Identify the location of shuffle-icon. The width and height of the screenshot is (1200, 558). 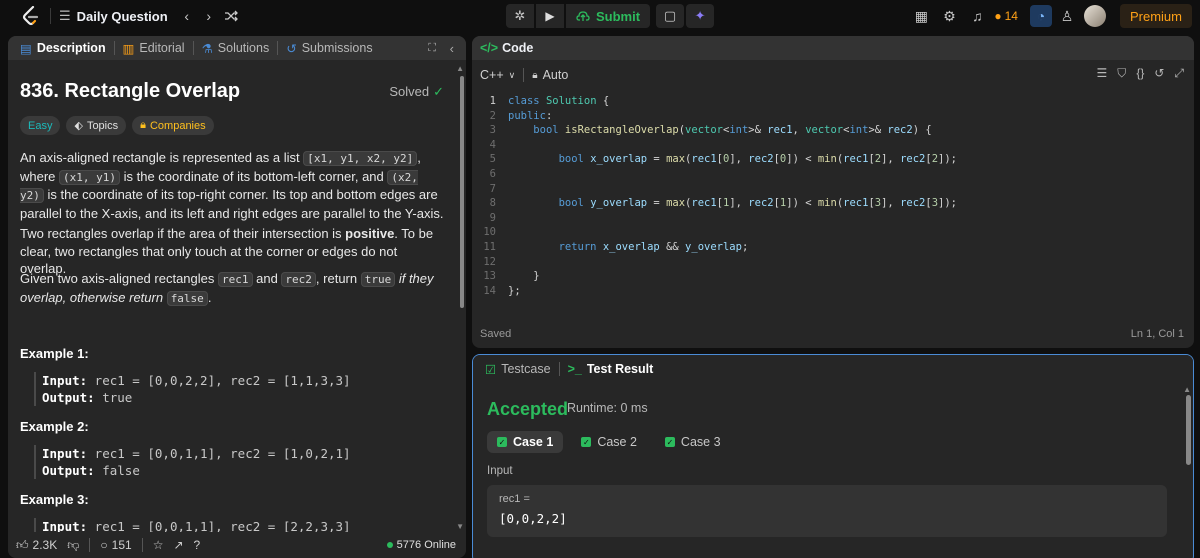
(231, 16).